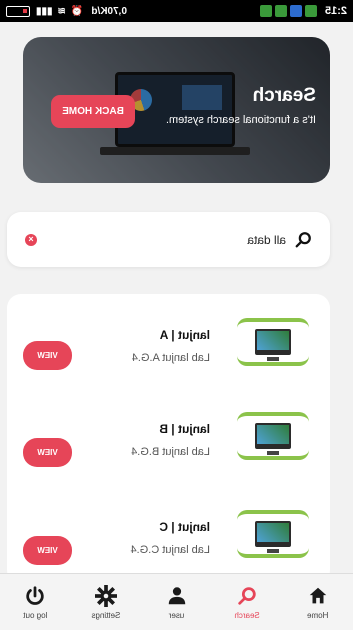 The image size is (353, 630). I want to click on item-subtitle: Lab lanjut B.G.4, so click(170, 452).